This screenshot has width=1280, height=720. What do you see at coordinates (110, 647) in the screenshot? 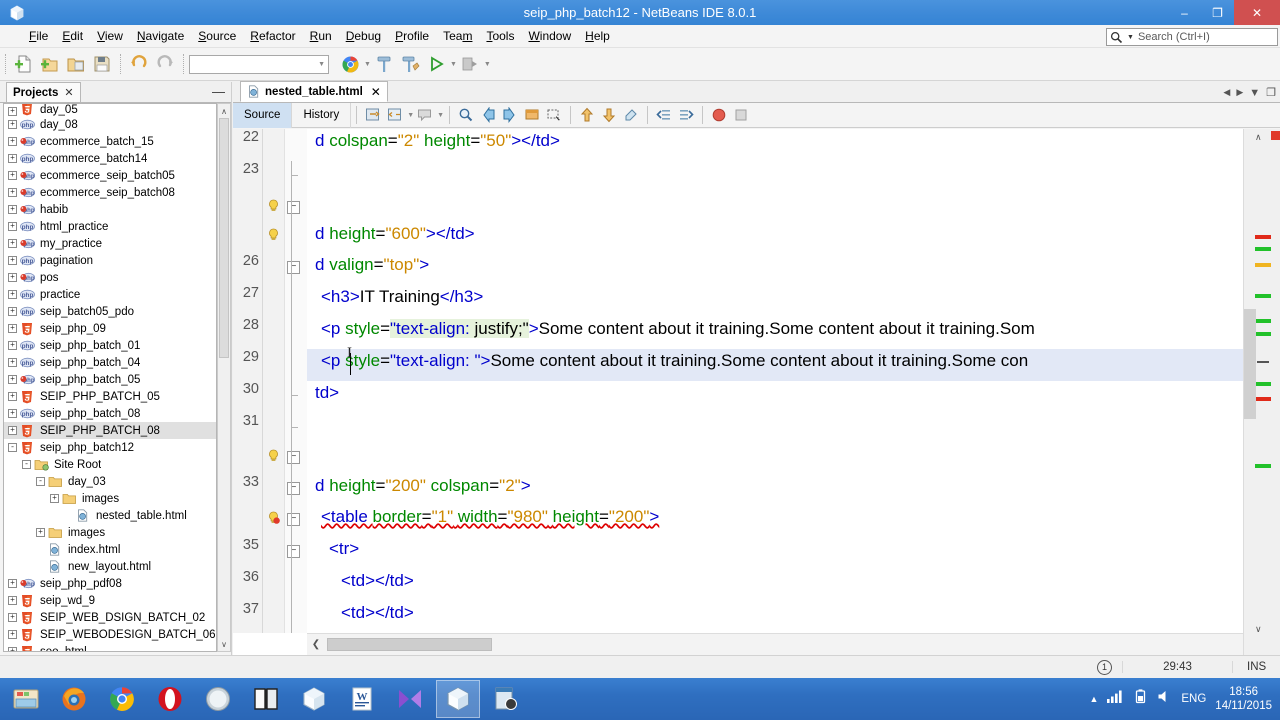
I see `tree-node: + seo_html` at bounding box center [110, 647].